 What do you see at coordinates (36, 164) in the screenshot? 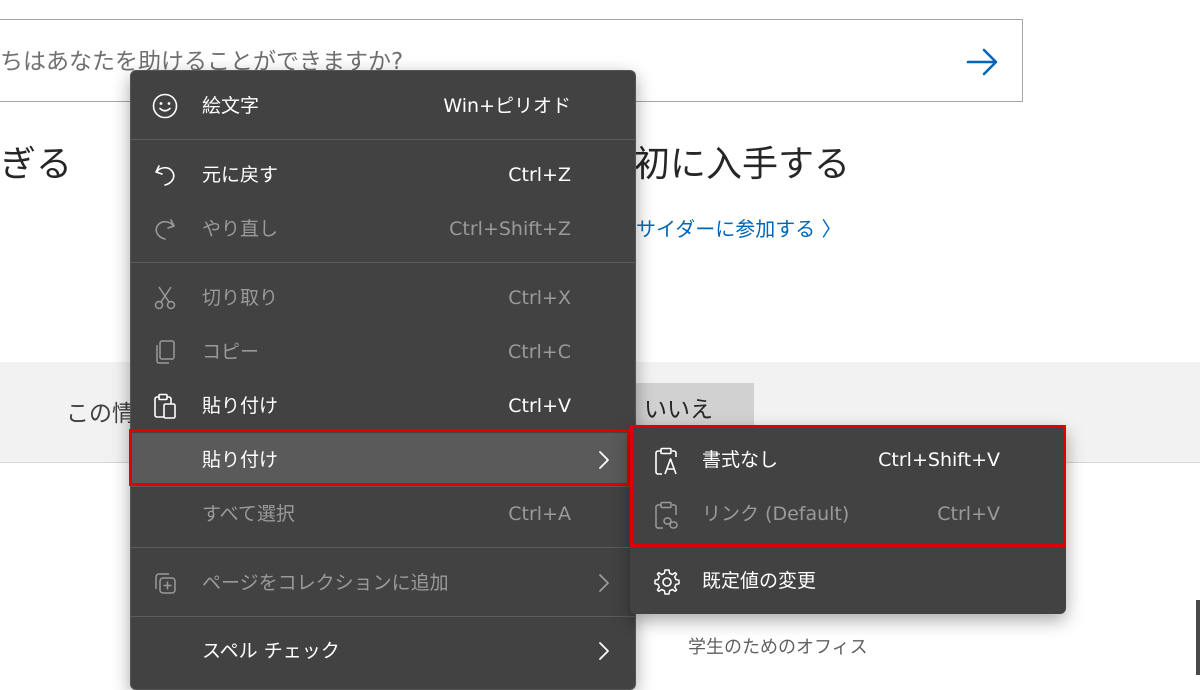
I see `section-heading-left: ぎる` at bounding box center [36, 164].